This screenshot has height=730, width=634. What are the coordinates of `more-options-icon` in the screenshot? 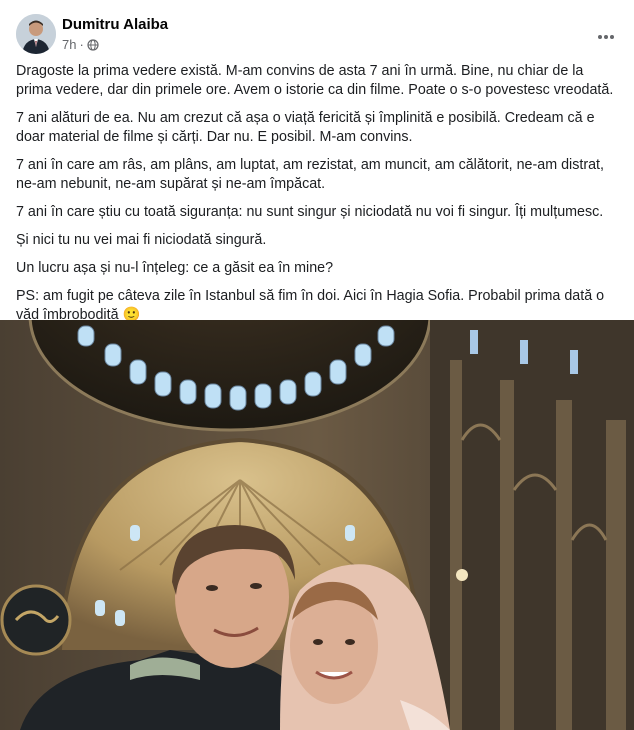 It's located at (606, 34).